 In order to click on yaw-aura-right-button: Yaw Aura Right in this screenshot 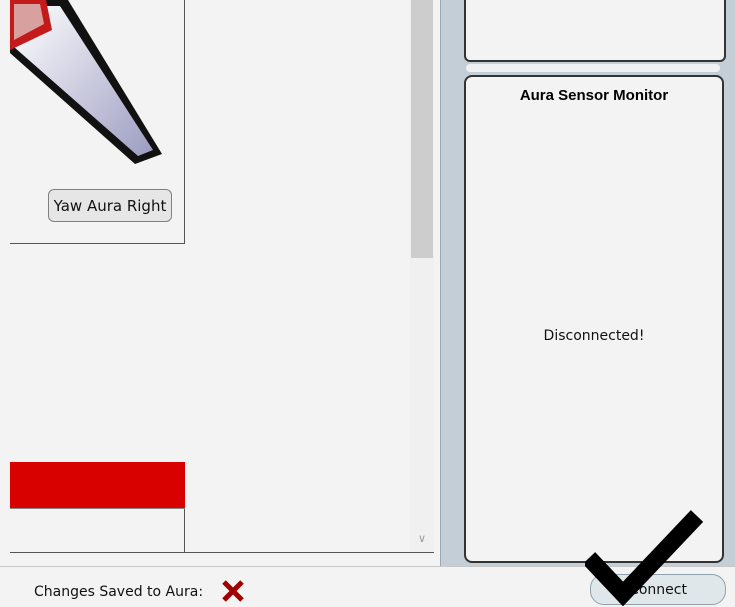, I will do `click(110, 205)`.